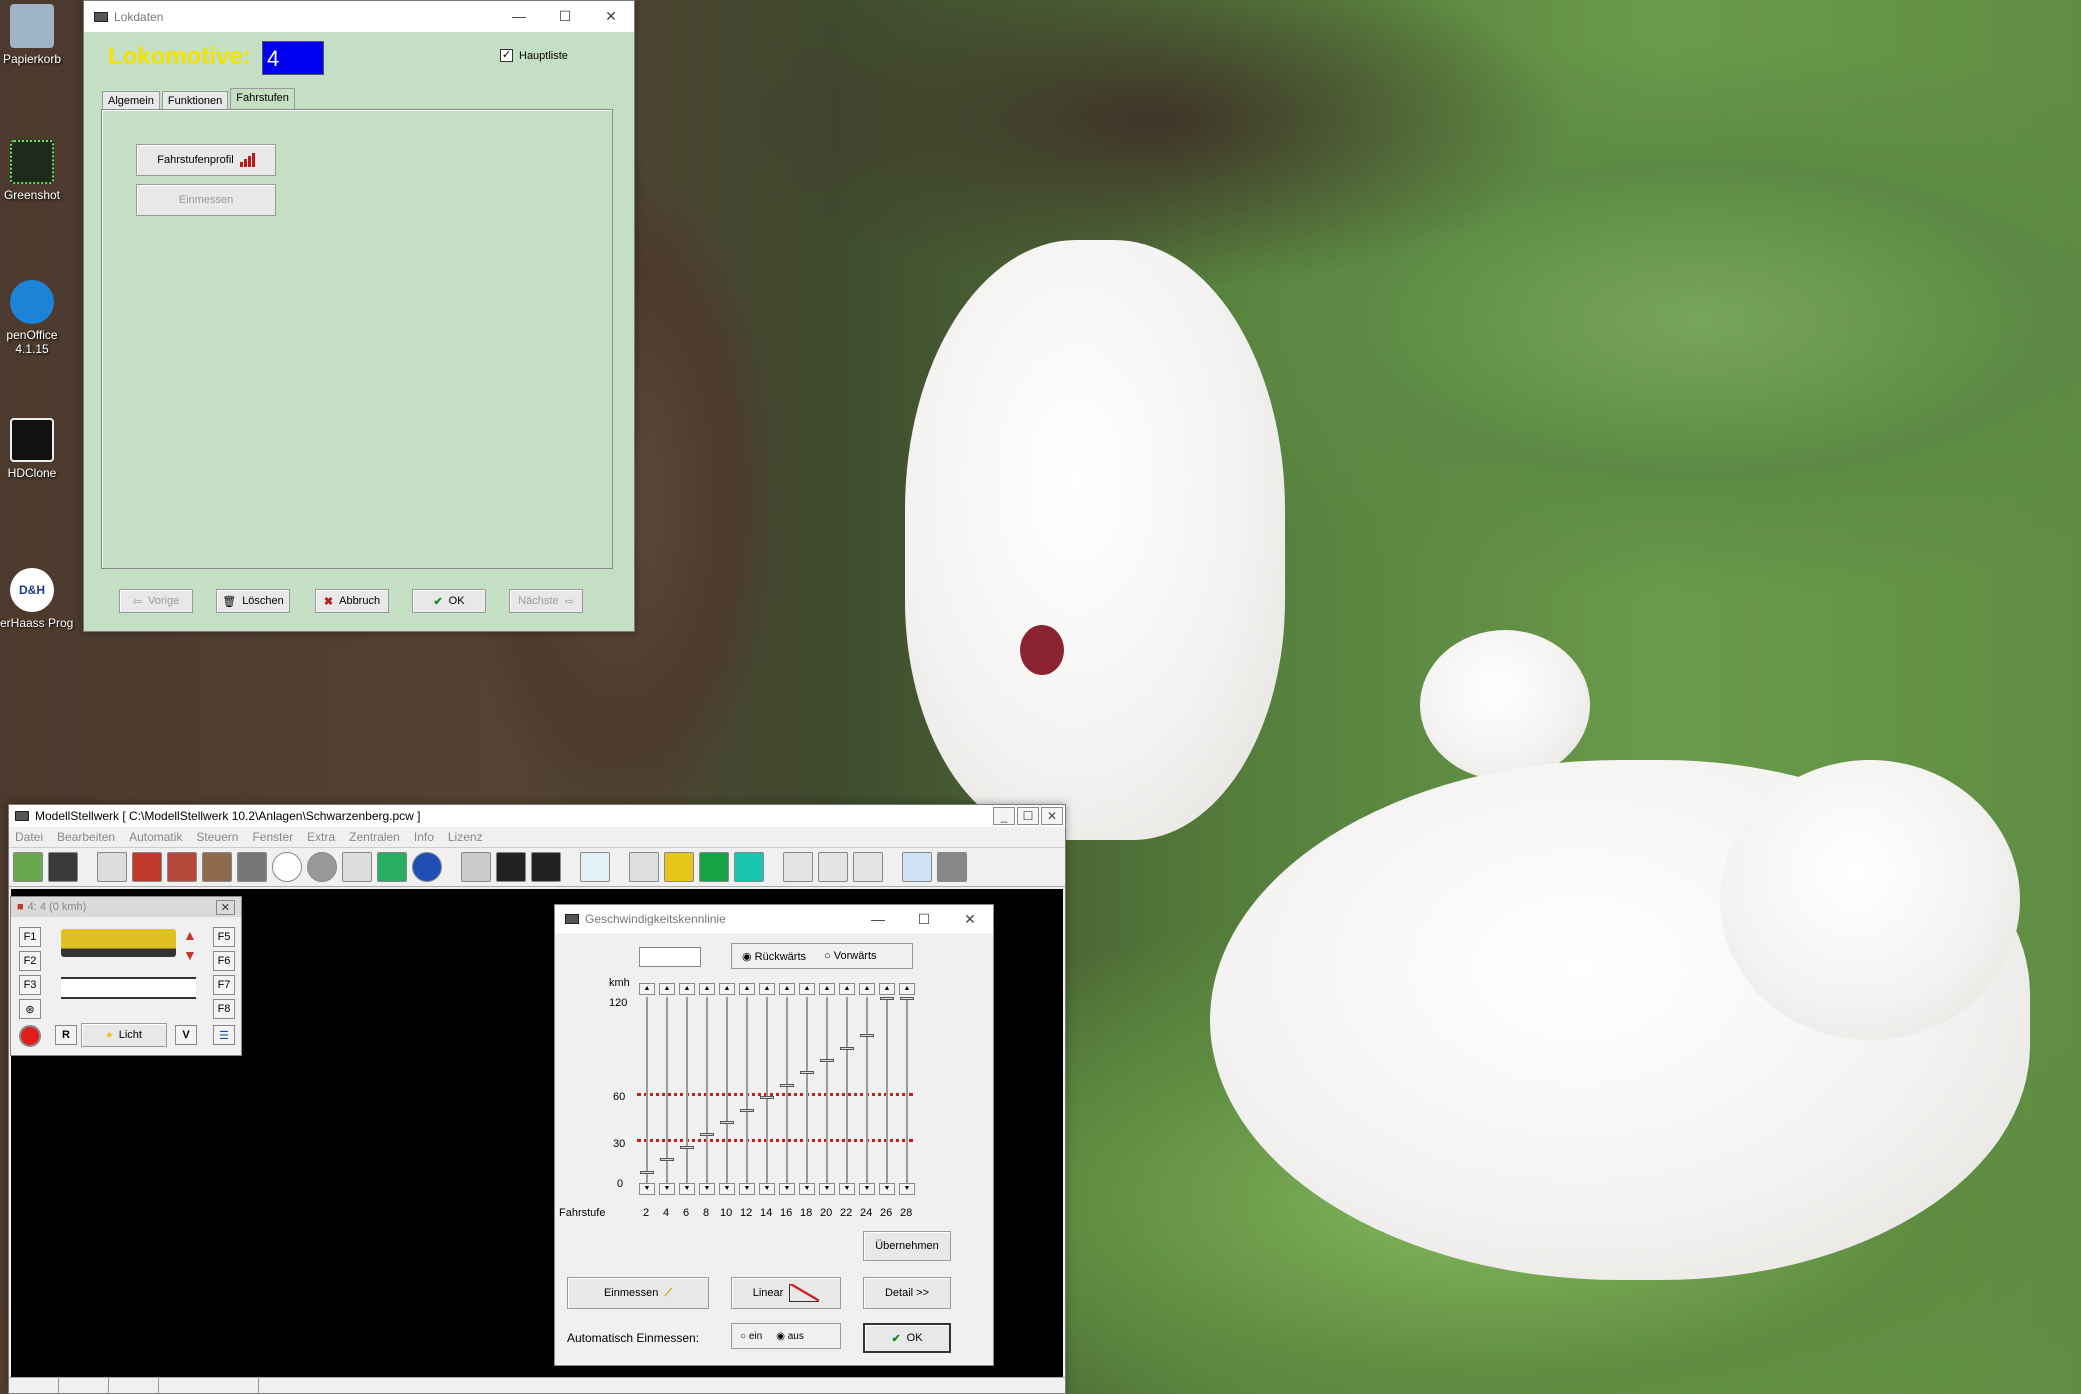 The height and width of the screenshot is (1394, 2081). Describe the element at coordinates (670, 957) in the screenshot. I see `value-field` at that location.